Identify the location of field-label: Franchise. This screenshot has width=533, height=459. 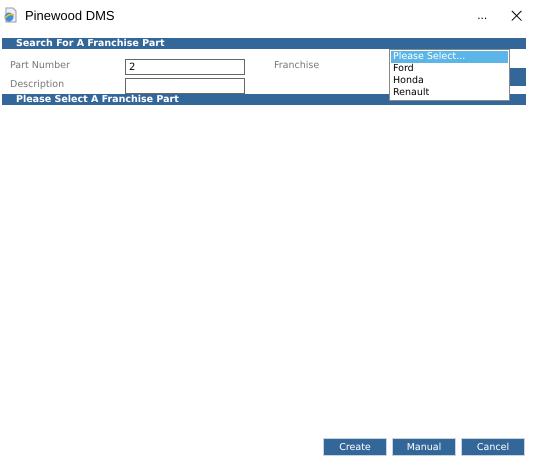
(297, 66).